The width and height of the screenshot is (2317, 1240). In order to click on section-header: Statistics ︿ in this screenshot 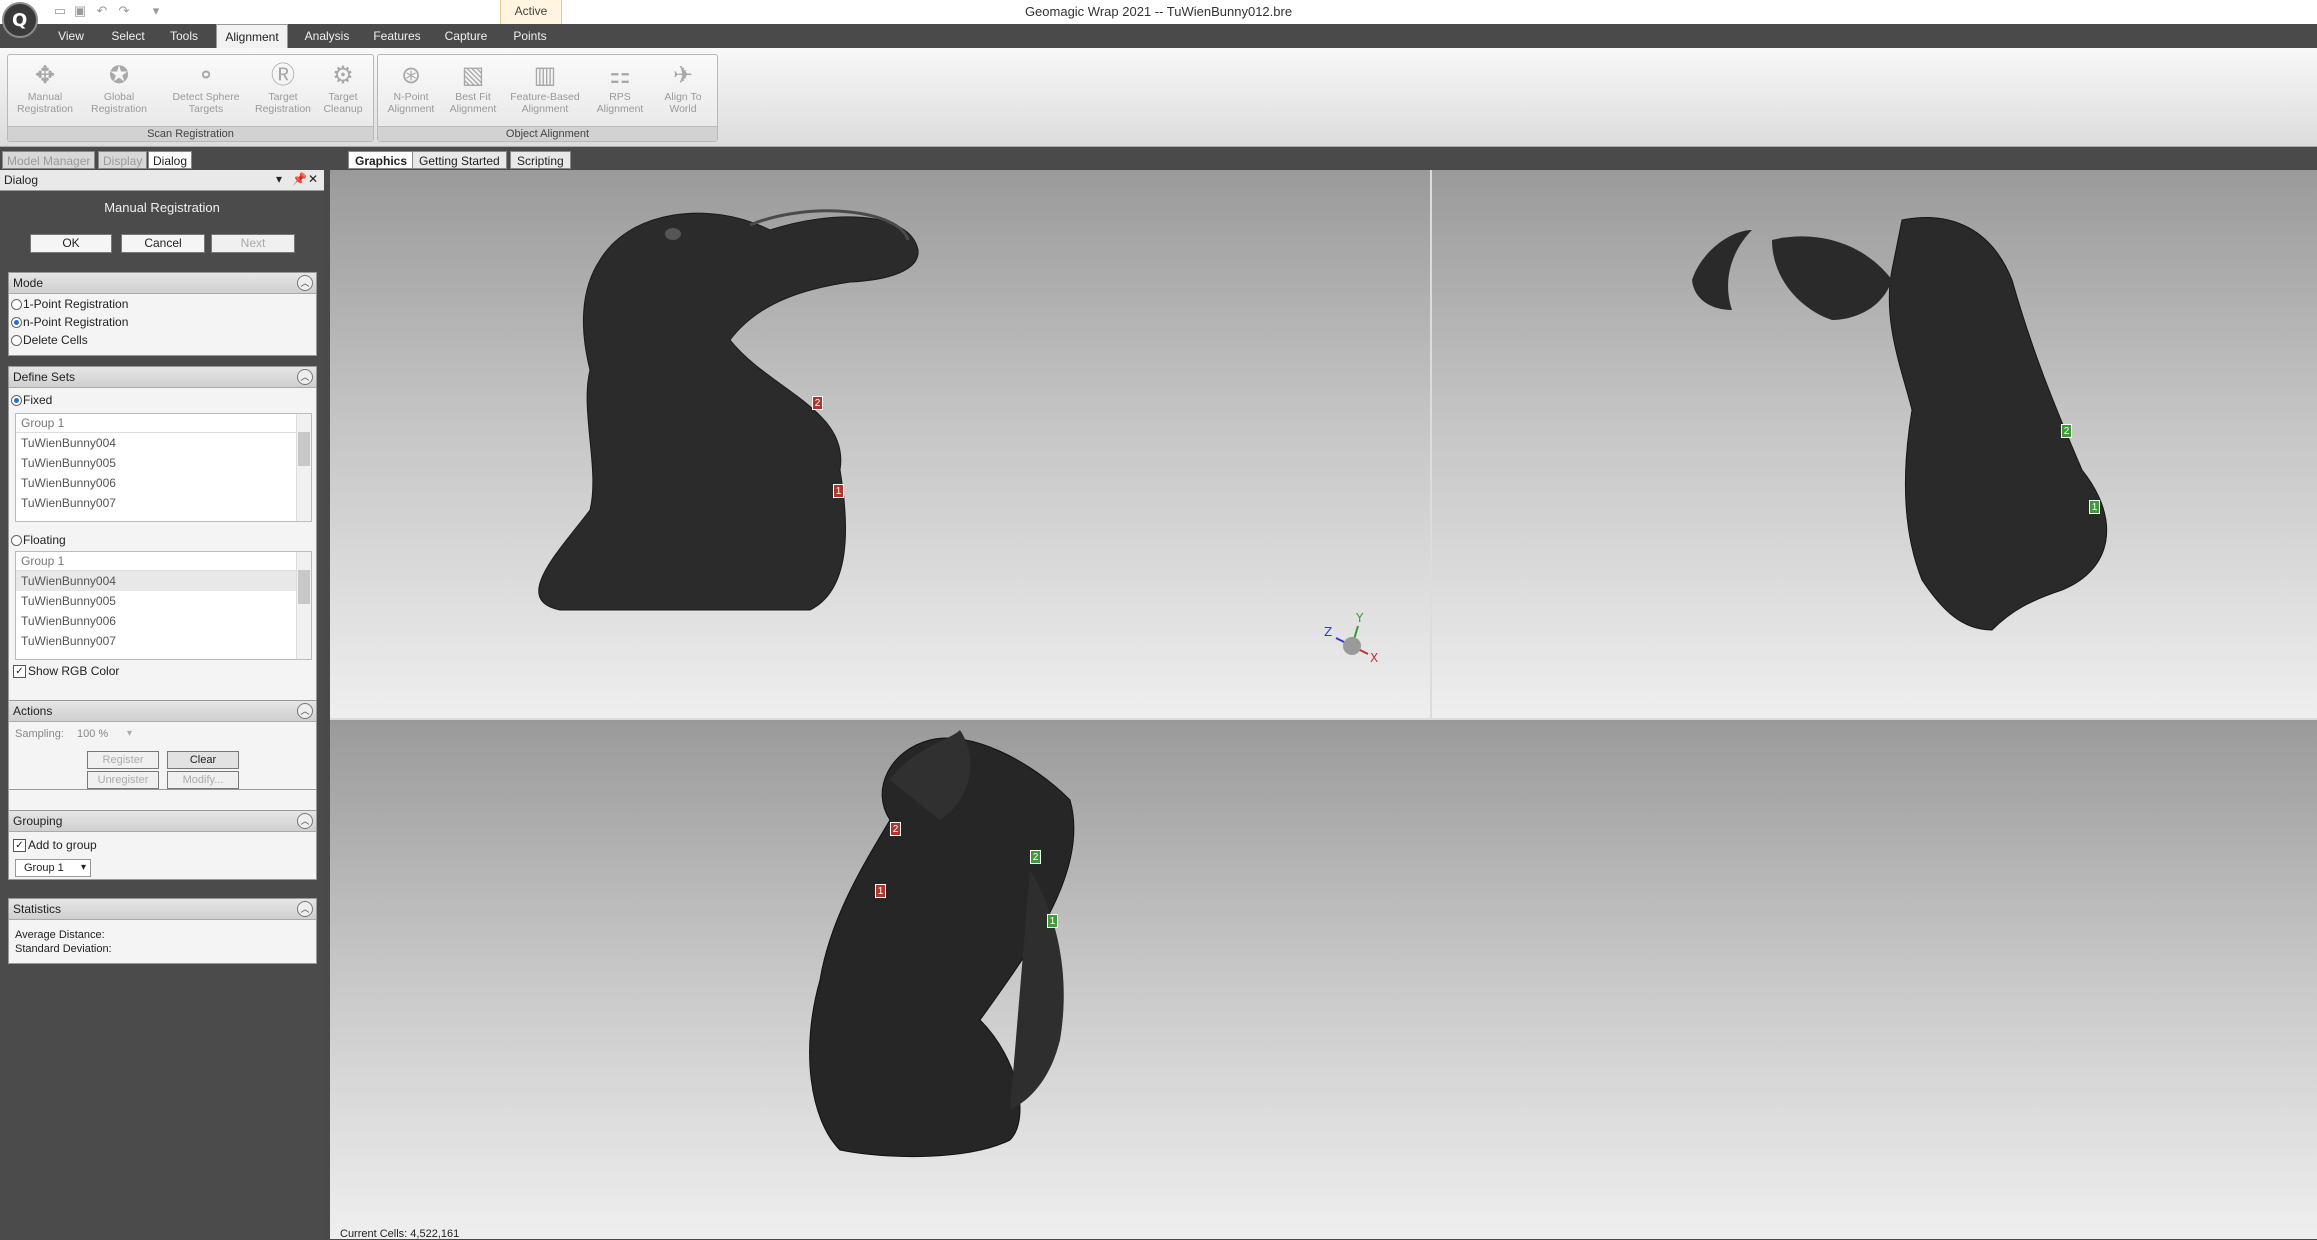, I will do `click(162, 909)`.